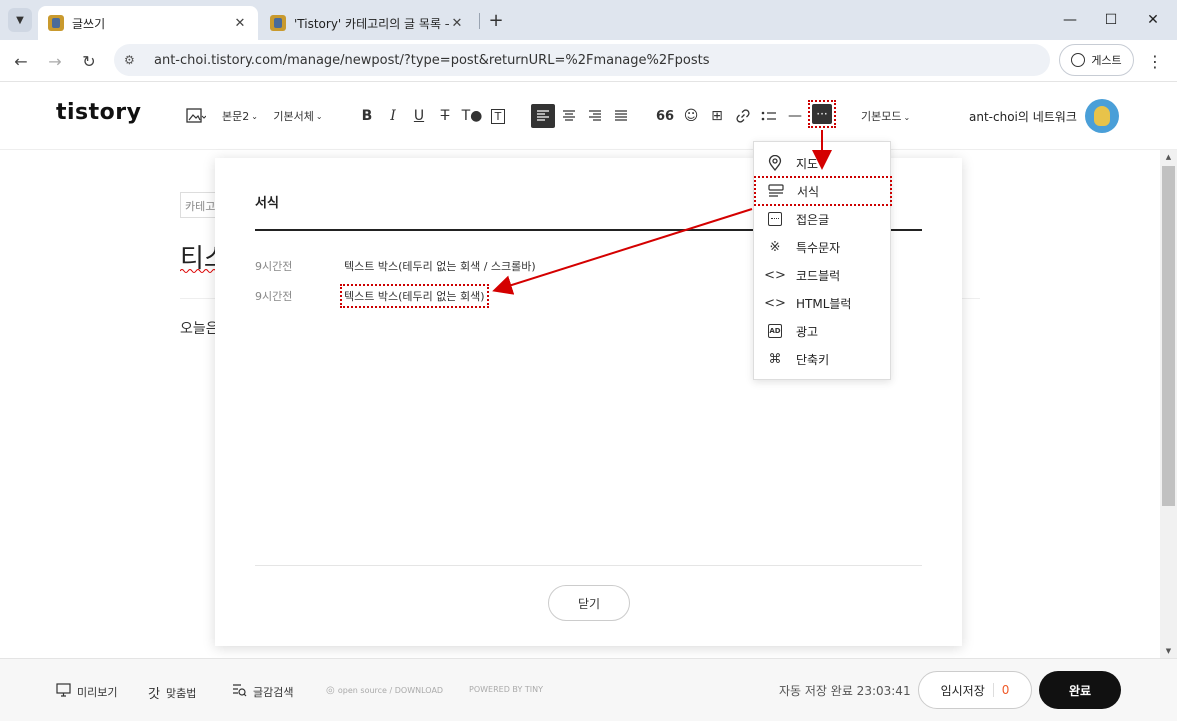 The height and width of the screenshot is (721, 1177). What do you see at coordinates (621, 116) in the screenshot?
I see `align-justify-icon` at bounding box center [621, 116].